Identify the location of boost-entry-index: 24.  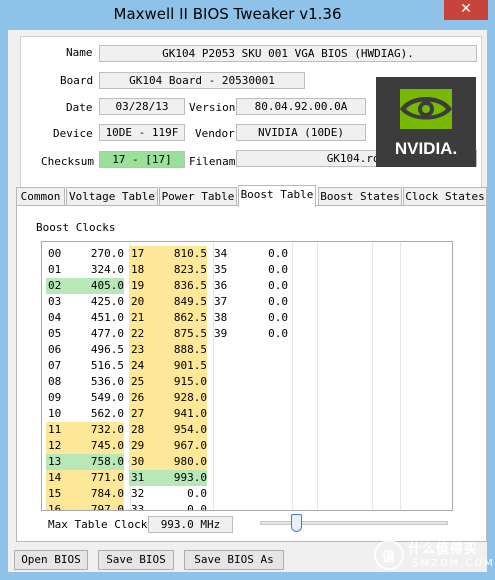
(138, 365).